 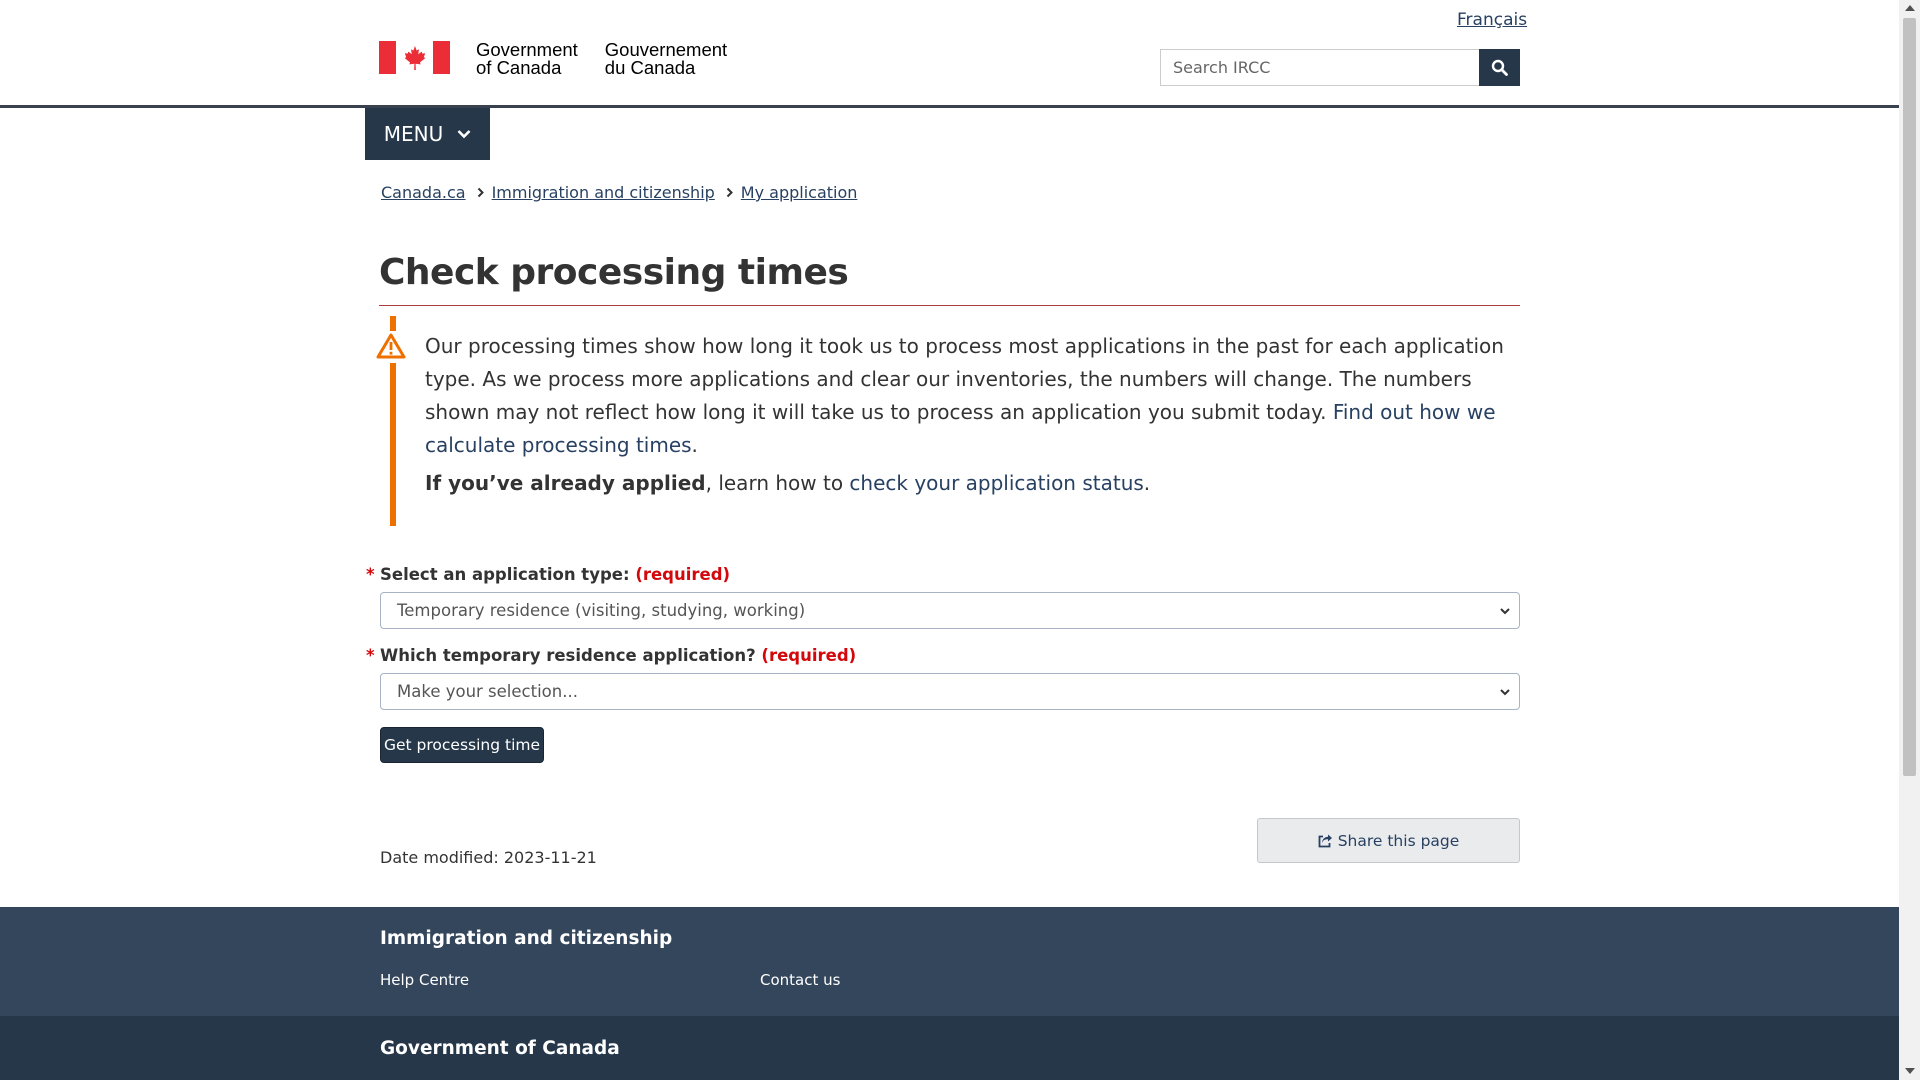 What do you see at coordinates (500, 1048) in the screenshot?
I see `footer-gov-title: Government of Canada` at bounding box center [500, 1048].